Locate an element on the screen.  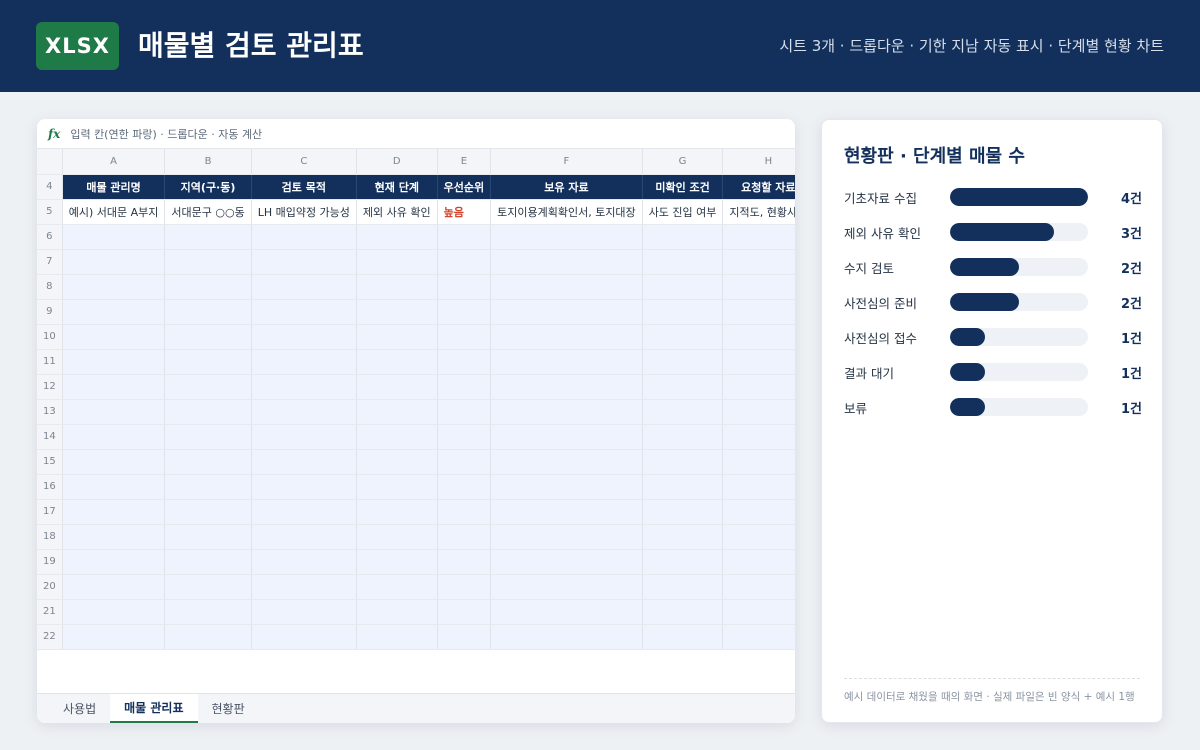
header-cell: 현재 단계 is located at coordinates (397, 187).